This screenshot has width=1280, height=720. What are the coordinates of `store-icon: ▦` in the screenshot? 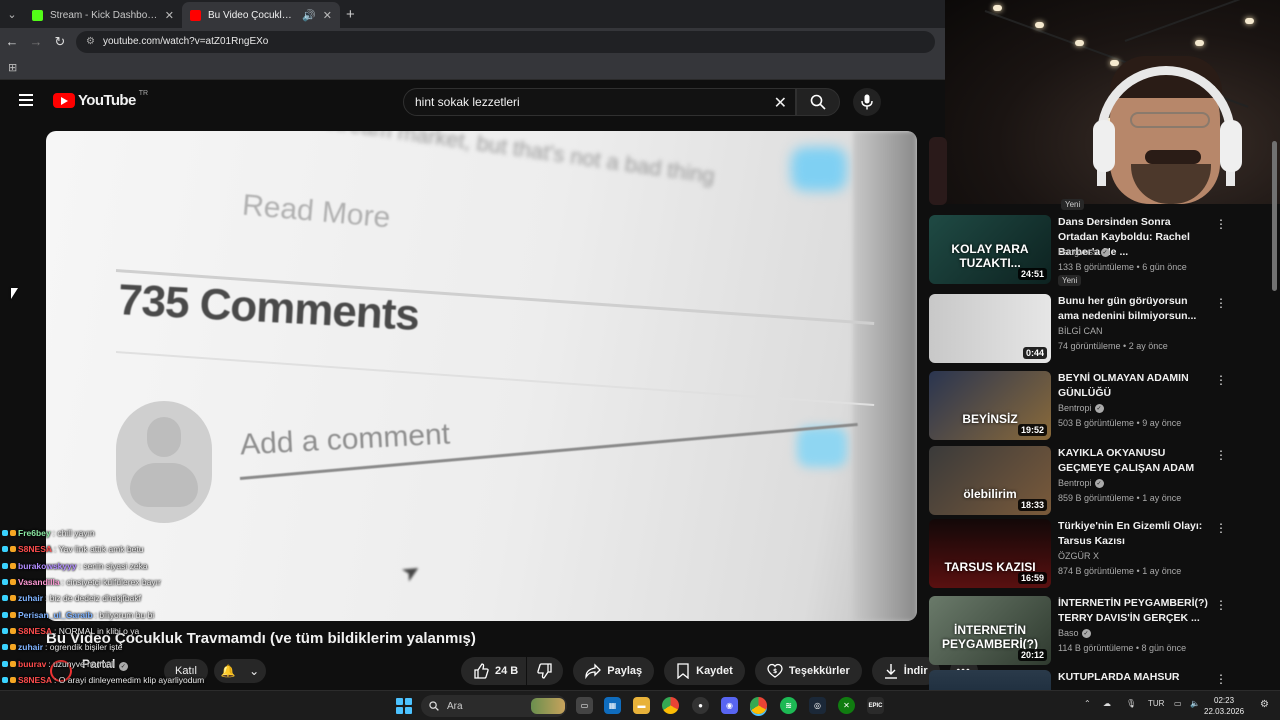 It's located at (612, 705).